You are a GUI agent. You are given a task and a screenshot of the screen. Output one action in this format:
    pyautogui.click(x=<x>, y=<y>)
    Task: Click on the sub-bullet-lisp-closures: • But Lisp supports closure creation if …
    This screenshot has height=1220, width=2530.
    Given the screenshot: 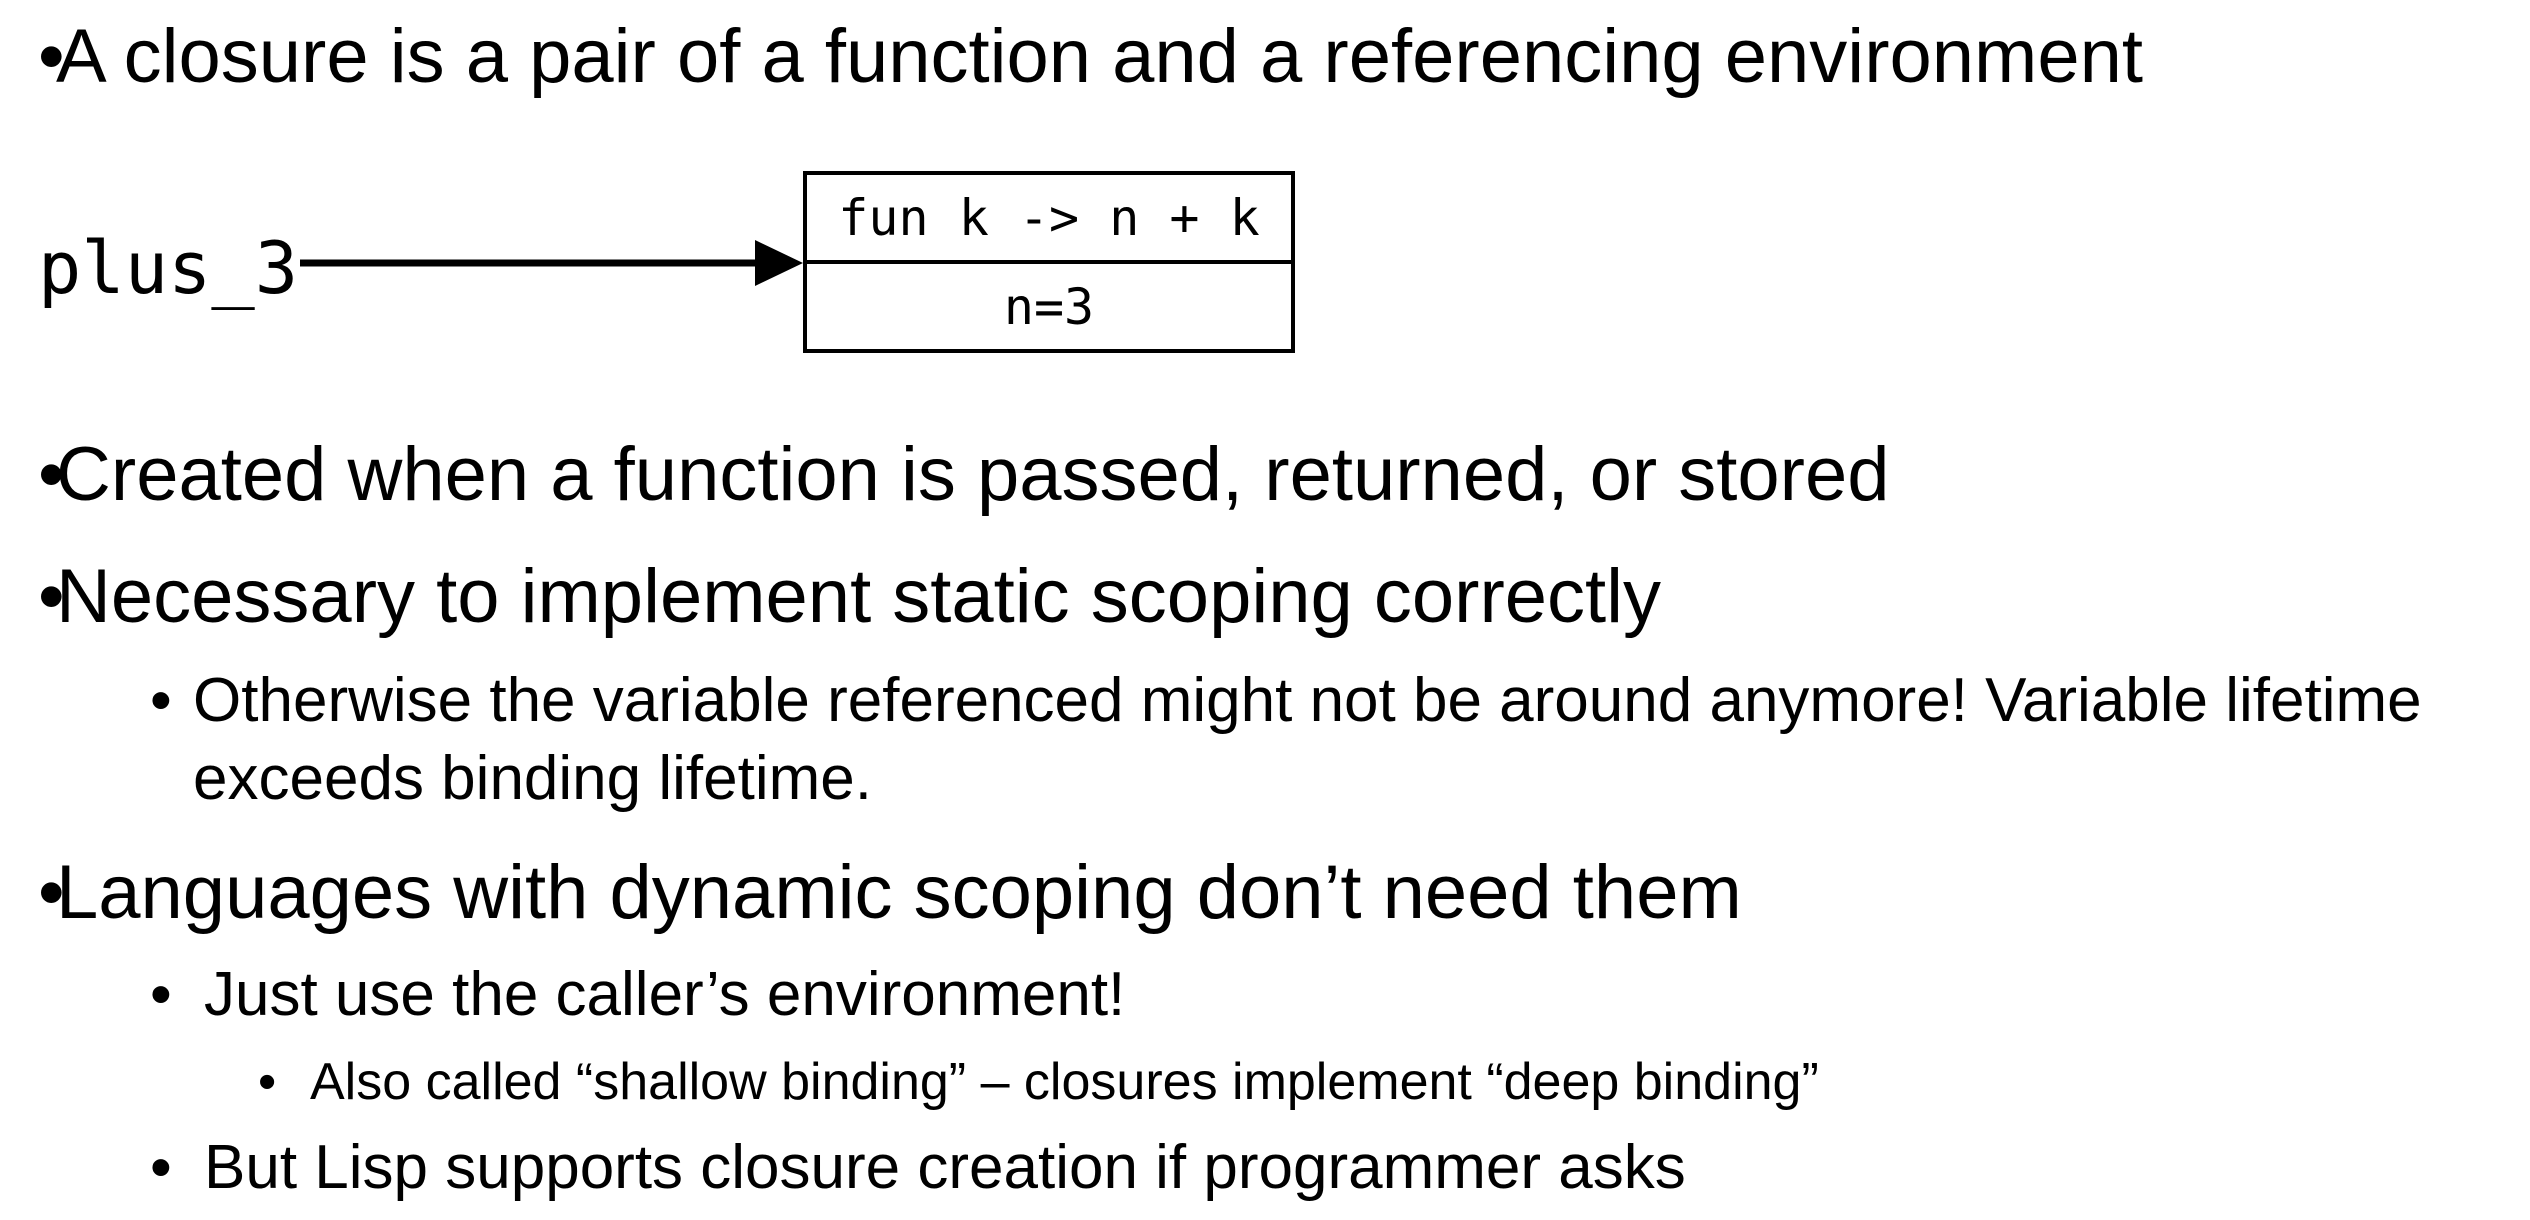 What is the action you would take?
    pyautogui.click(x=915, y=1168)
    